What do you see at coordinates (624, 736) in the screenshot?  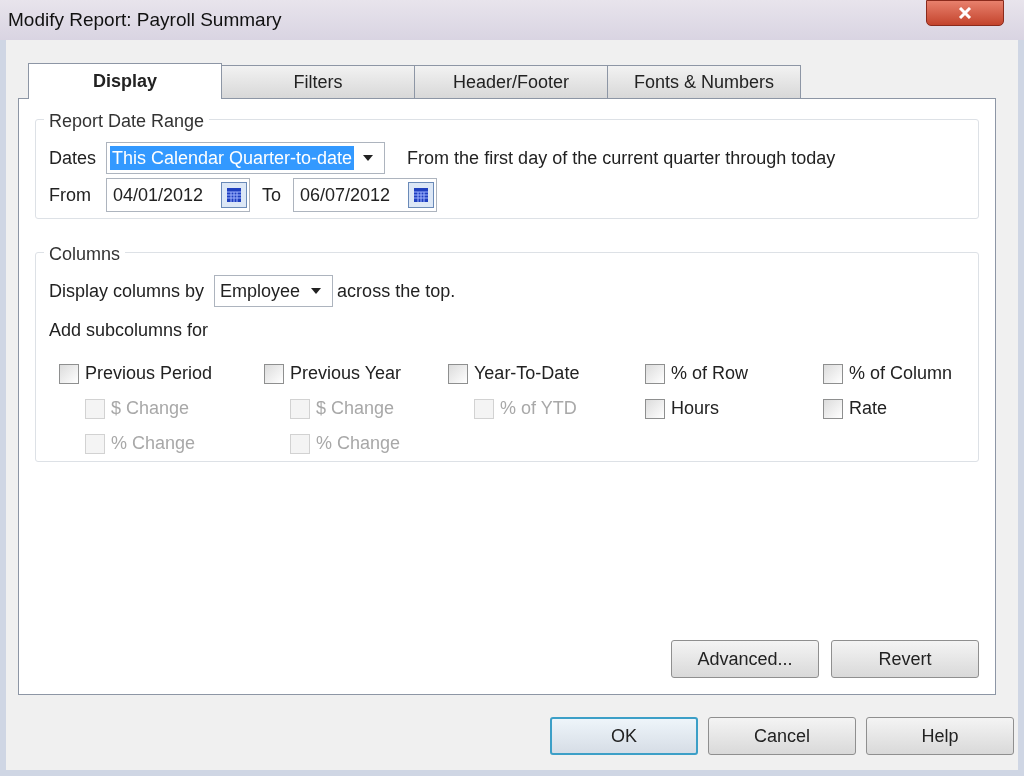 I see `dialog-button: OK` at bounding box center [624, 736].